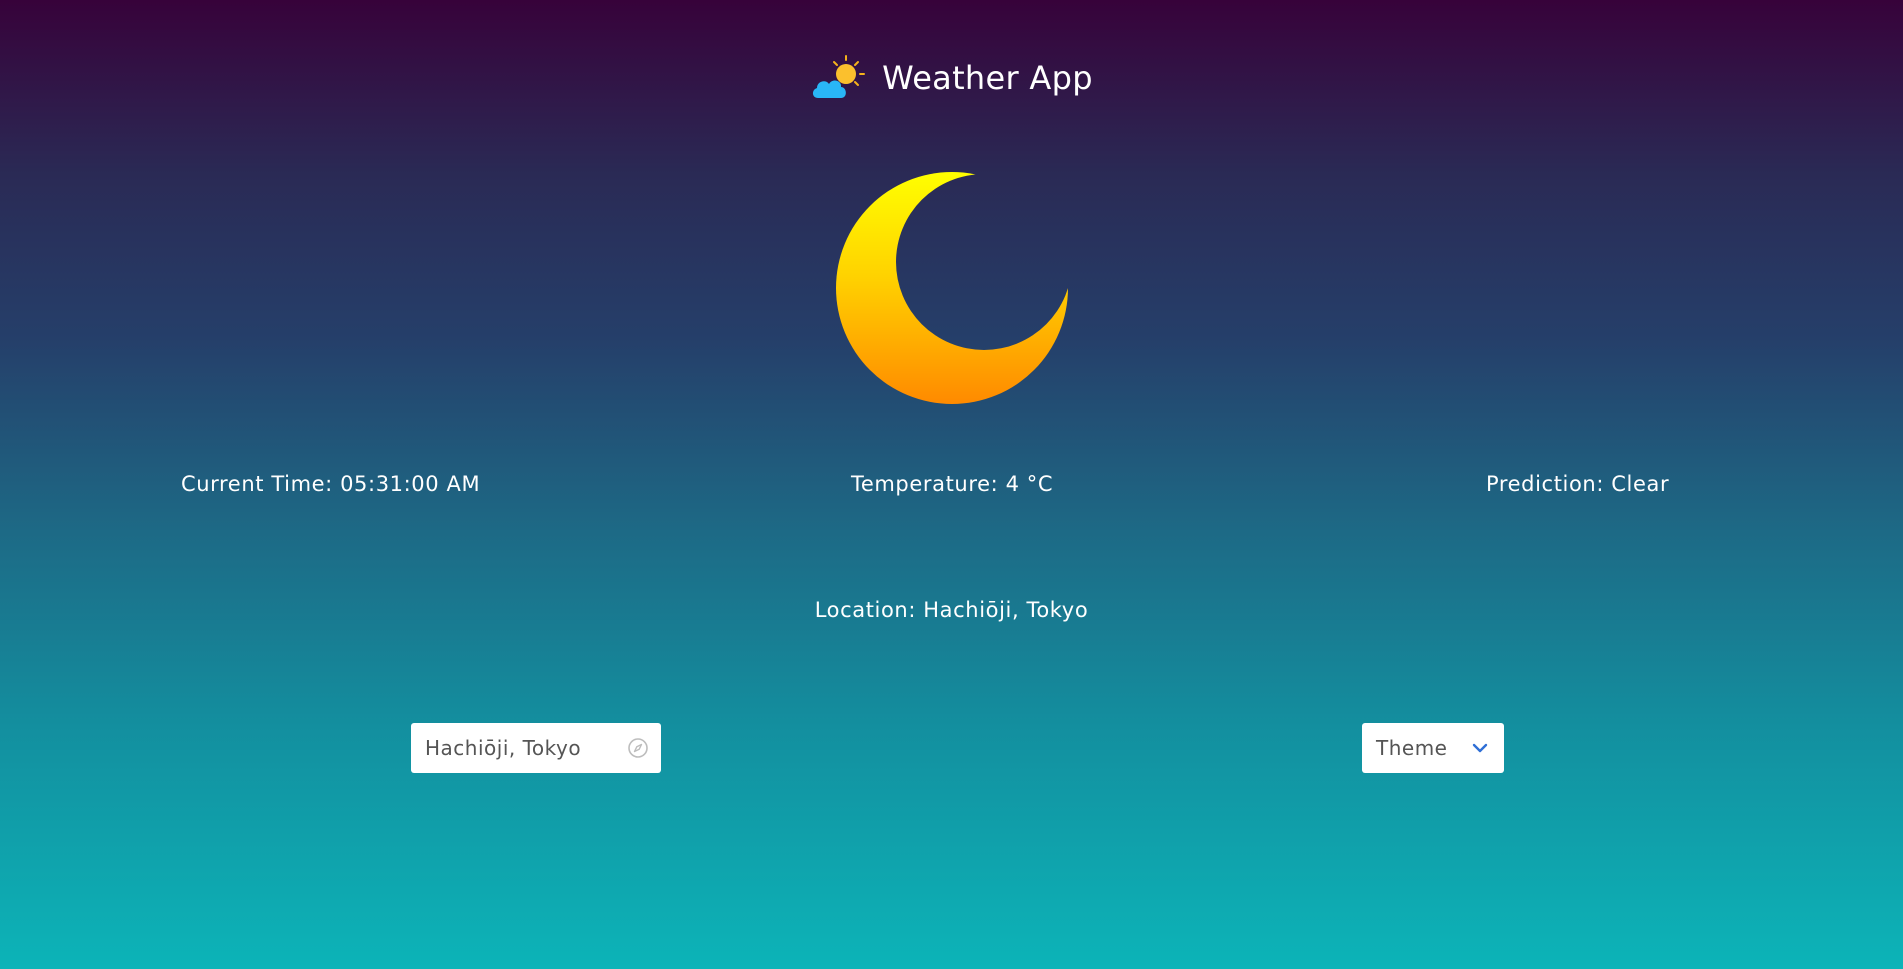 This screenshot has width=1903, height=969. What do you see at coordinates (638, 748) in the screenshot?
I see `compass-icon` at bounding box center [638, 748].